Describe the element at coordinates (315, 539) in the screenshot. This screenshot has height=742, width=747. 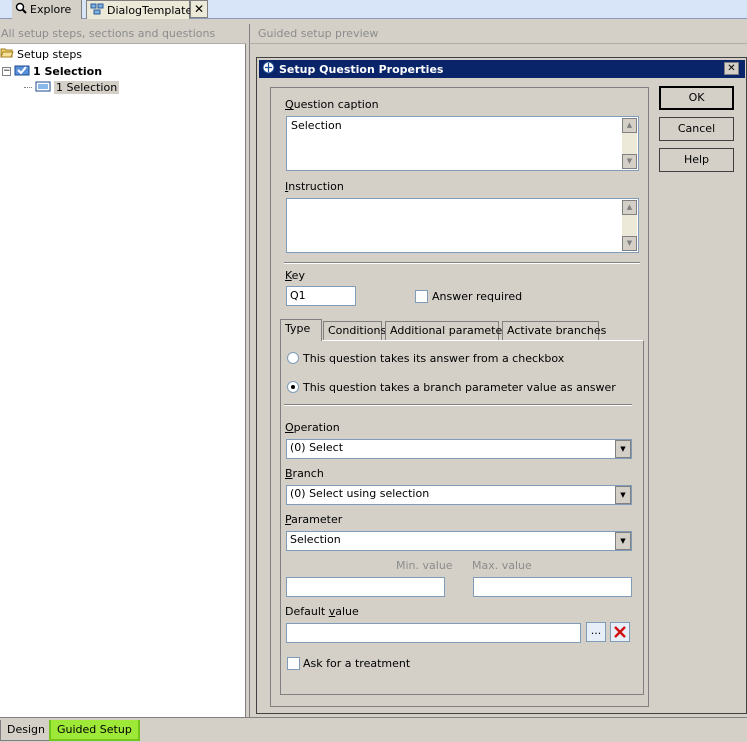
I see `parameter-value: Selection` at that location.